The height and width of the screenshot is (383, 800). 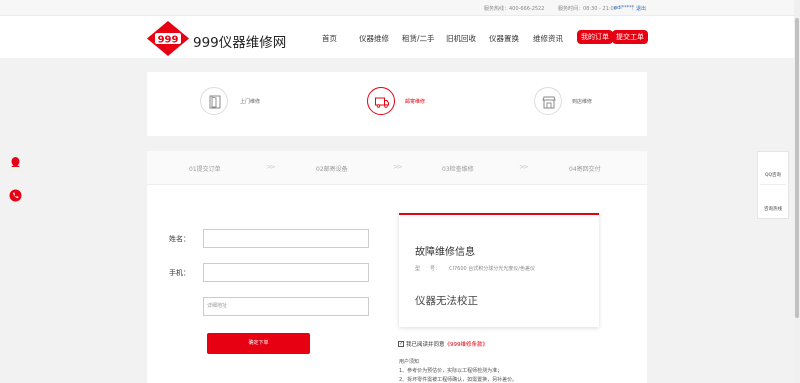 I want to click on my-orders-button: 我的订单, so click(x=595, y=37).